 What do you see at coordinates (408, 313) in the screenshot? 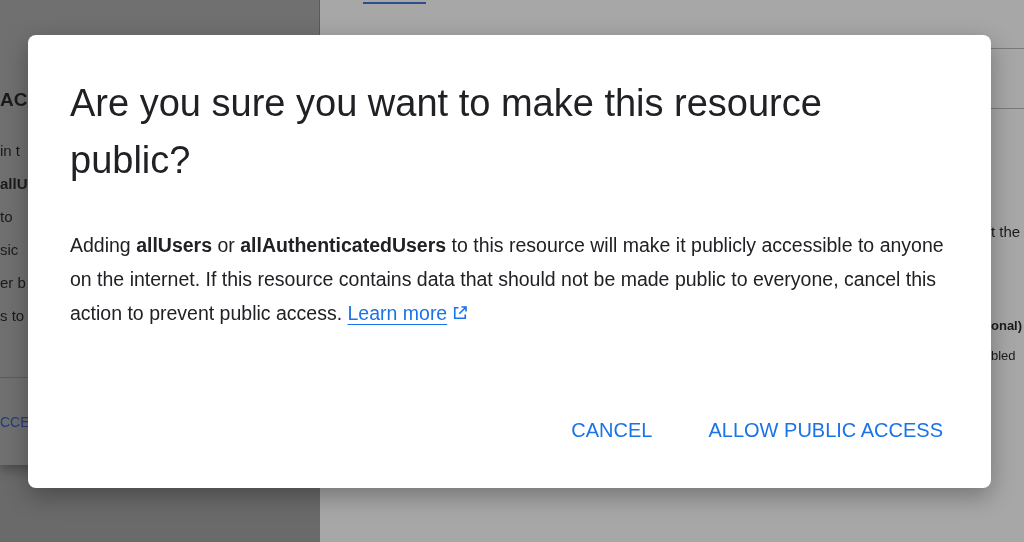
I see `learn-more-link: Learn more` at bounding box center [408, 313].